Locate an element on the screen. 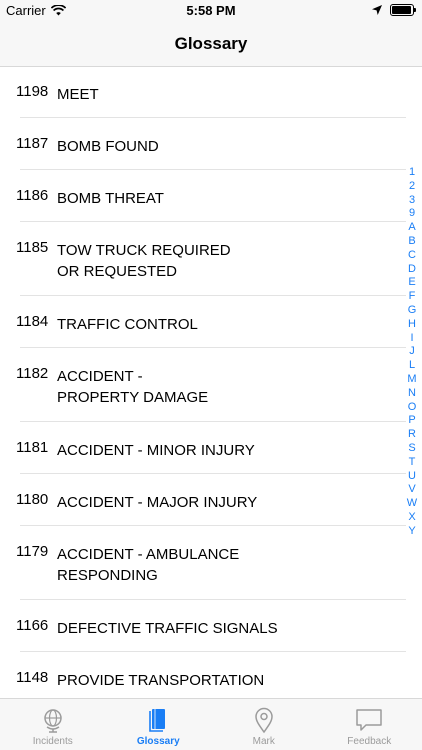  list-item: 1187 BOMB FOUND is located at coordinates (211, 144).